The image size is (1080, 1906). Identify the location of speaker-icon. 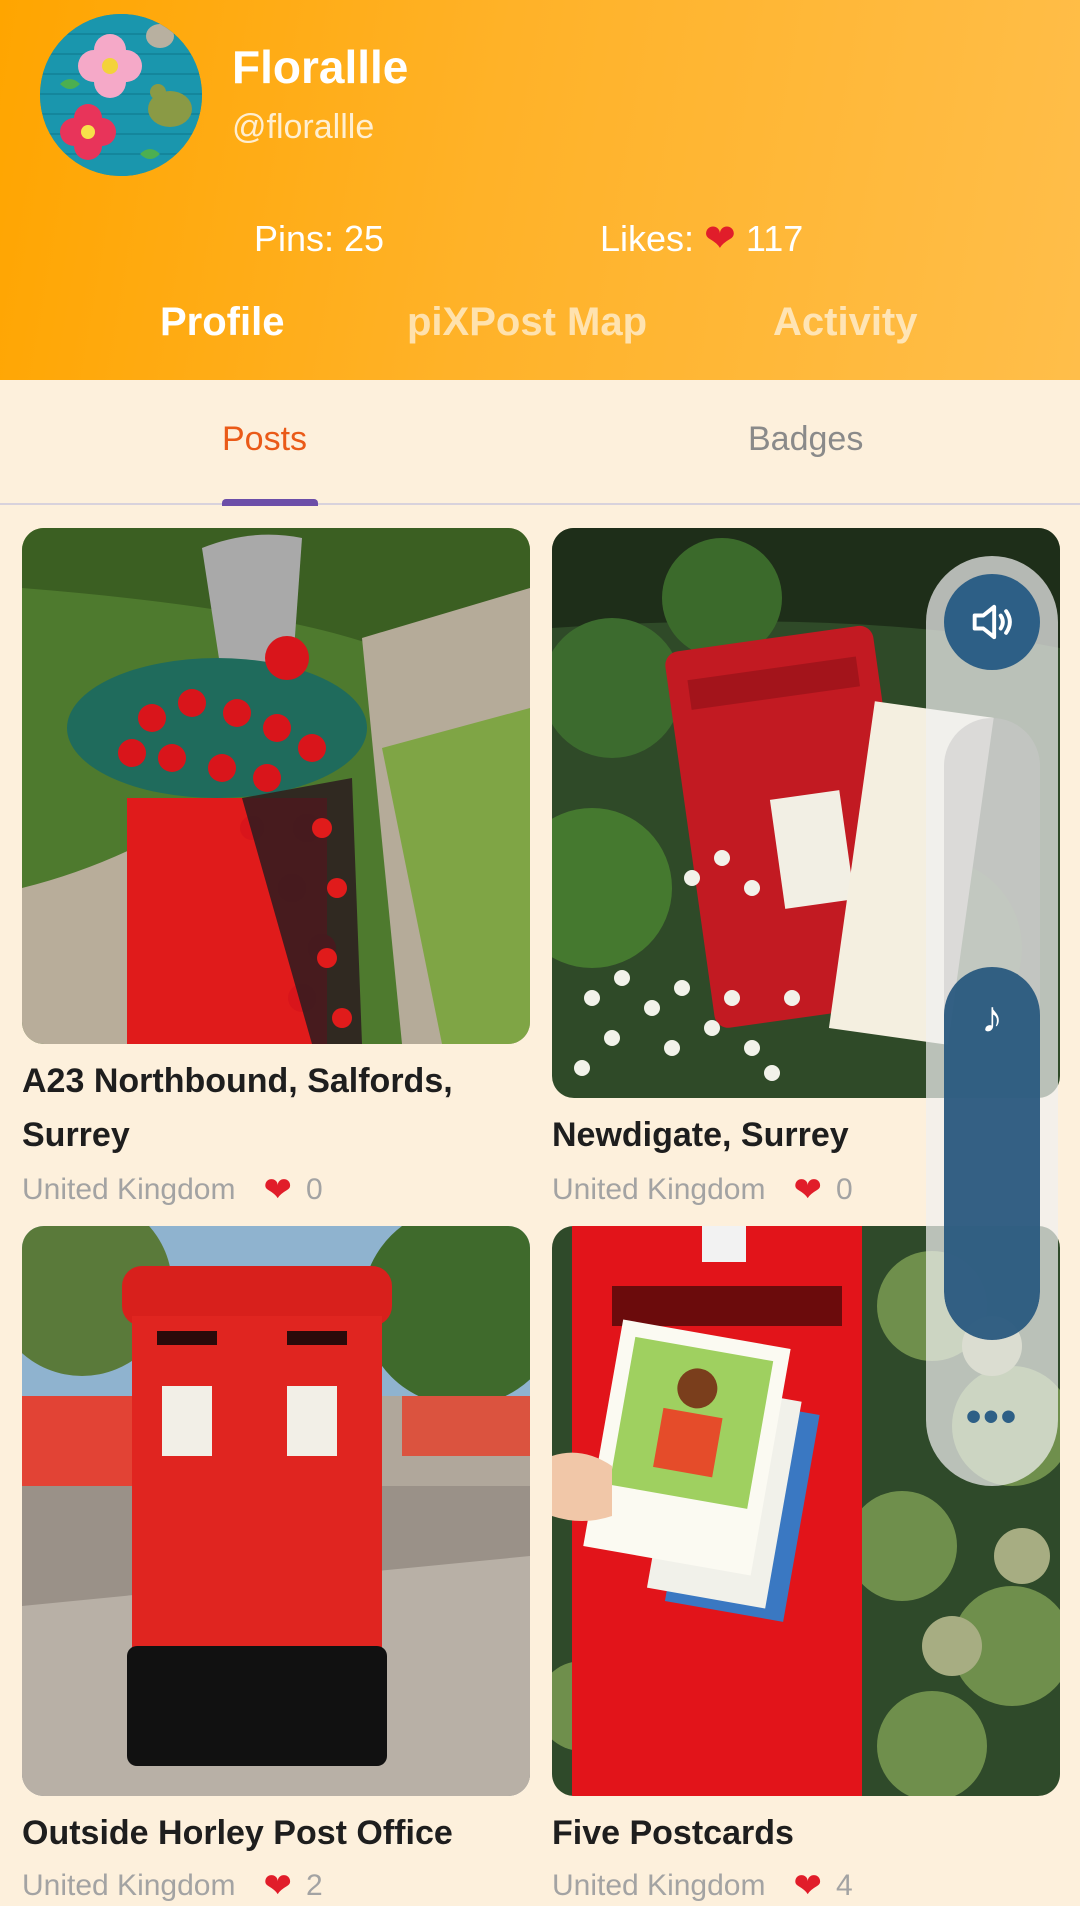
(992, 622).